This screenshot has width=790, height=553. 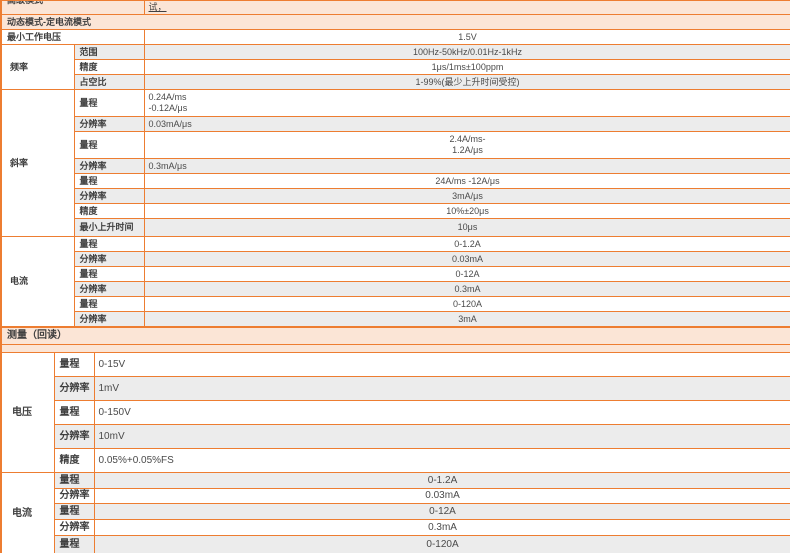 I want to click on partial-row-label: 高级模式, so click(x=72, y=4).